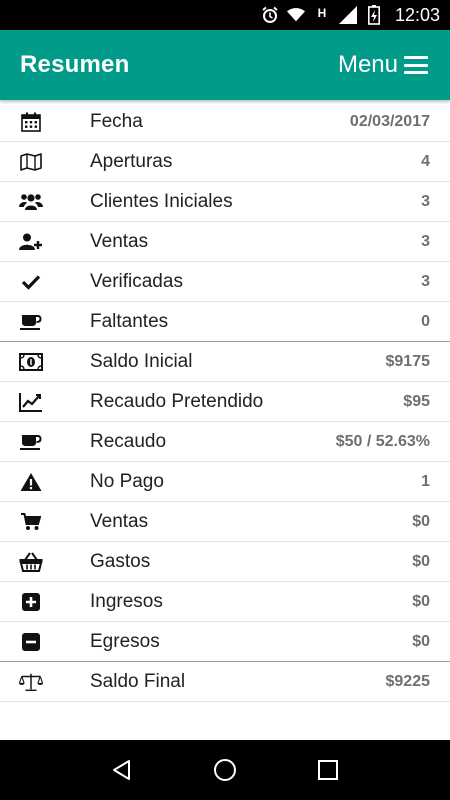  I want to click on list-item: Verificadas 3, so click(225, 282).